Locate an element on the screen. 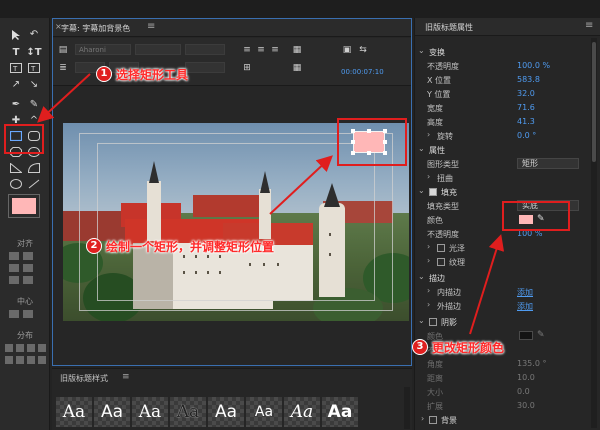  step-1-callout: 选择矩形工具 is located at coordinates (152, 75).